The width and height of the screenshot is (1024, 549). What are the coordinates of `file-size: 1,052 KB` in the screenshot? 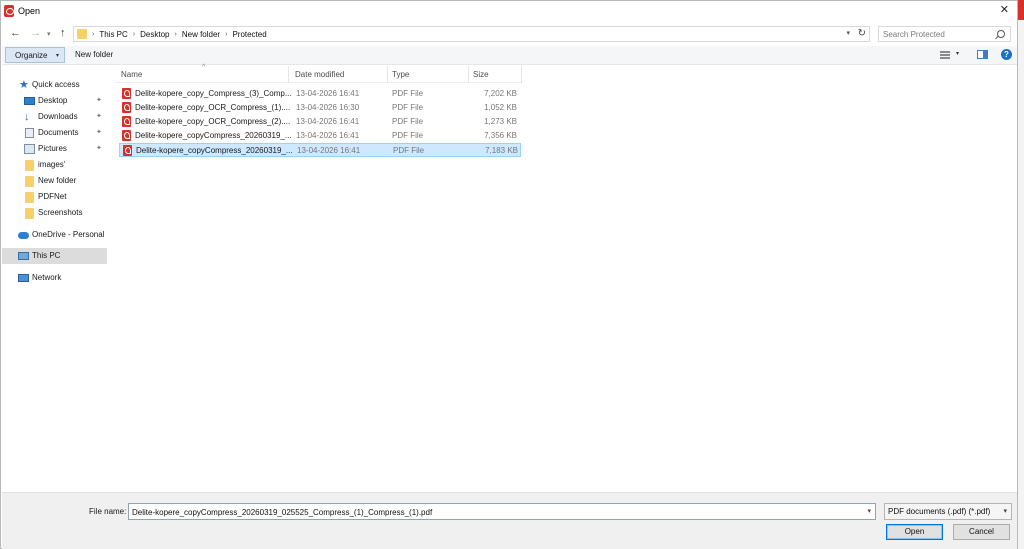 It's located at (500, 107).